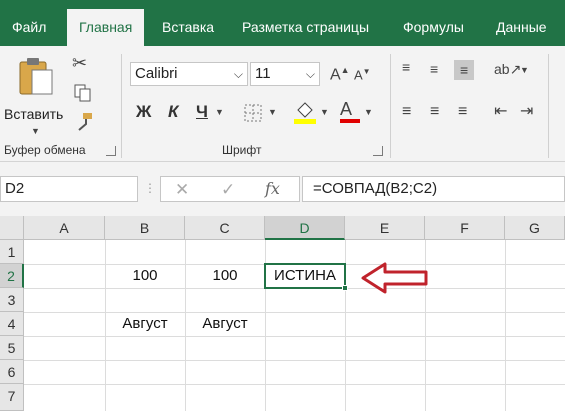 This screenshot has height=411, width=565. What do you see at coordinates (433, 27) in the screenshot?
I see `tab-formulas: Формулы` at bounding box center [433, 27].